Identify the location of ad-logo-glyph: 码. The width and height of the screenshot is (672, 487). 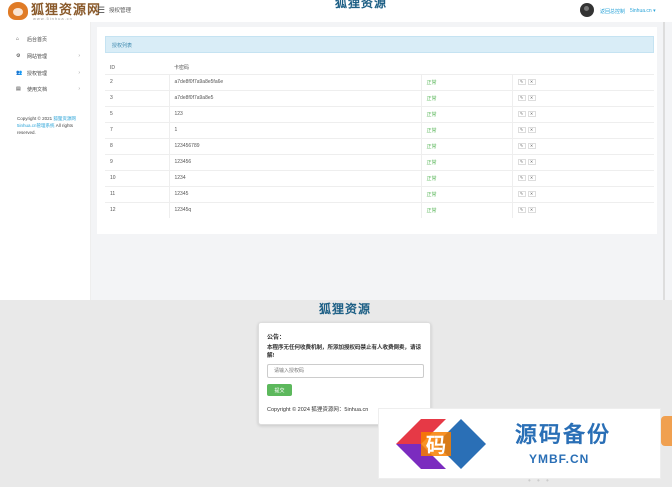
(436, 445).